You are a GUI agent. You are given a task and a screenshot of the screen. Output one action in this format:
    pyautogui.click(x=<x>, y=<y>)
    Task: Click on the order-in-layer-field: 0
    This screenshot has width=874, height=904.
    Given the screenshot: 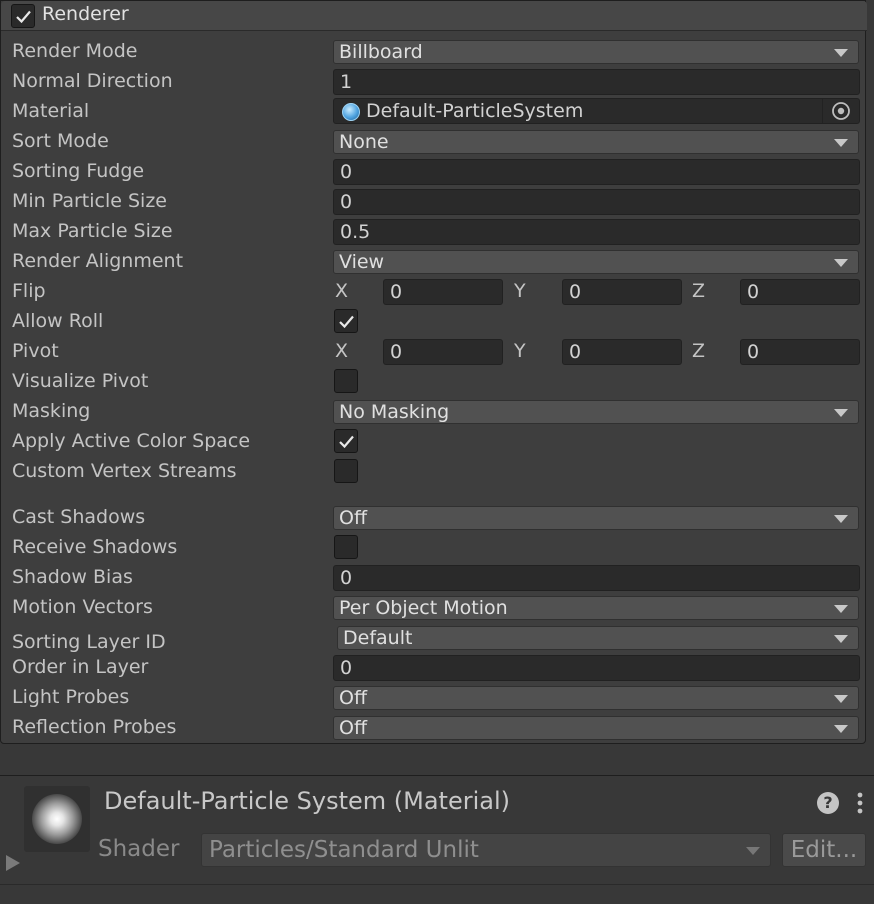 What is the action you would take?
    pyautogui.click(x=596, y=668)
    